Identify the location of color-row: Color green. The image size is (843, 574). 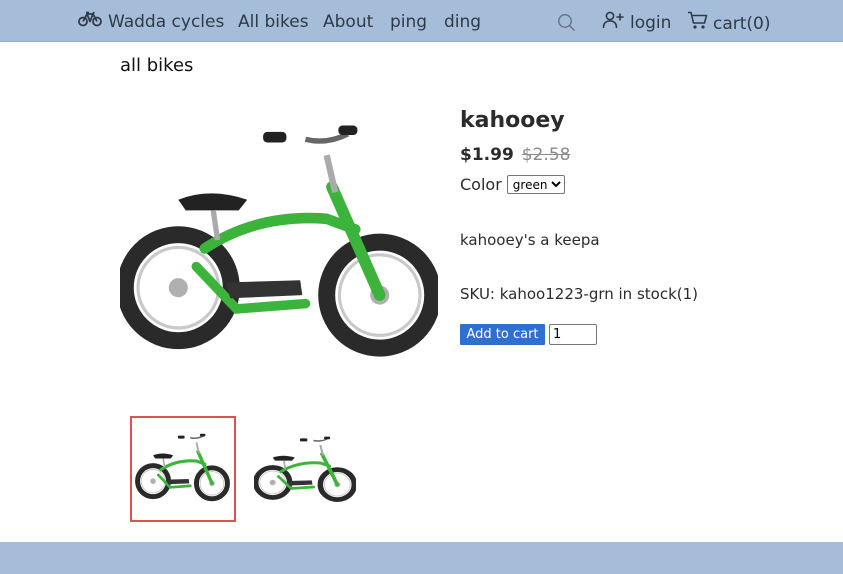
(512, 184).